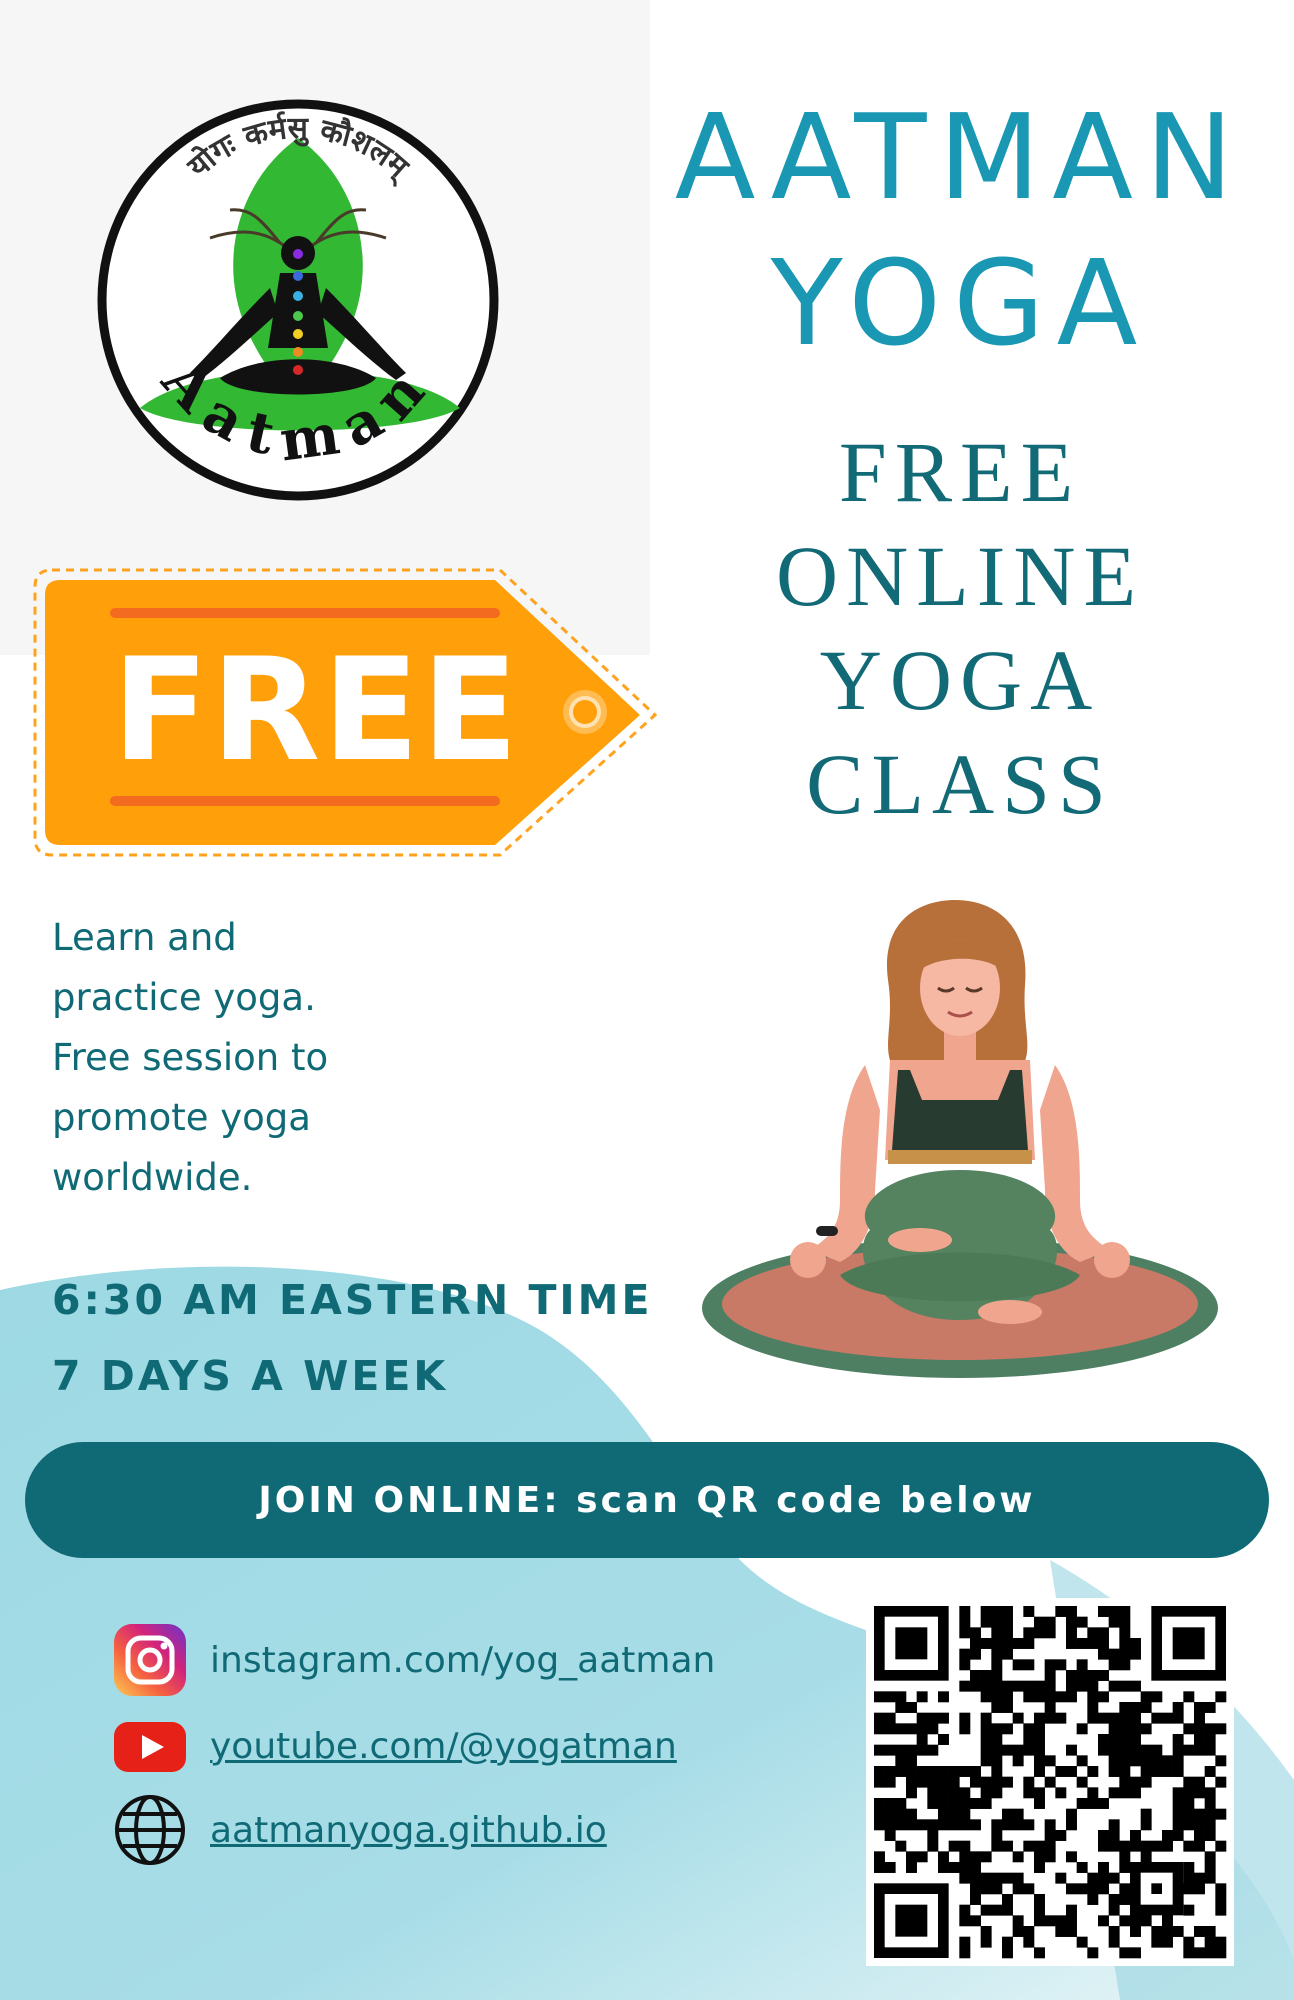  I want to click on schedule-days: 7 DAYS A WEEK, so click(250, 1376).